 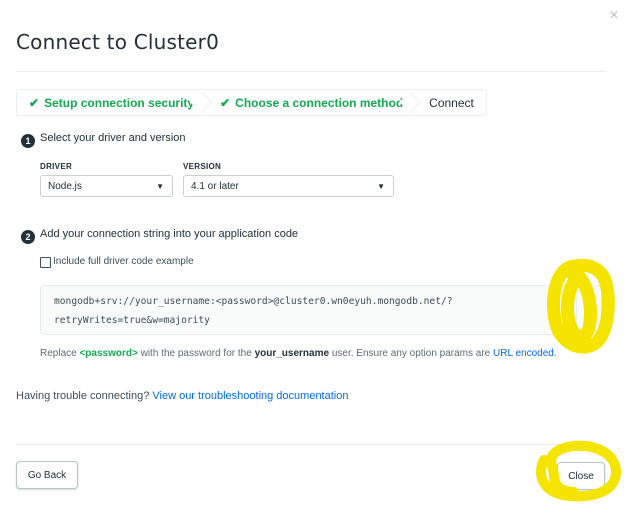 I want to click on driver-select-value: Node.js, so click(x=65, y=186).